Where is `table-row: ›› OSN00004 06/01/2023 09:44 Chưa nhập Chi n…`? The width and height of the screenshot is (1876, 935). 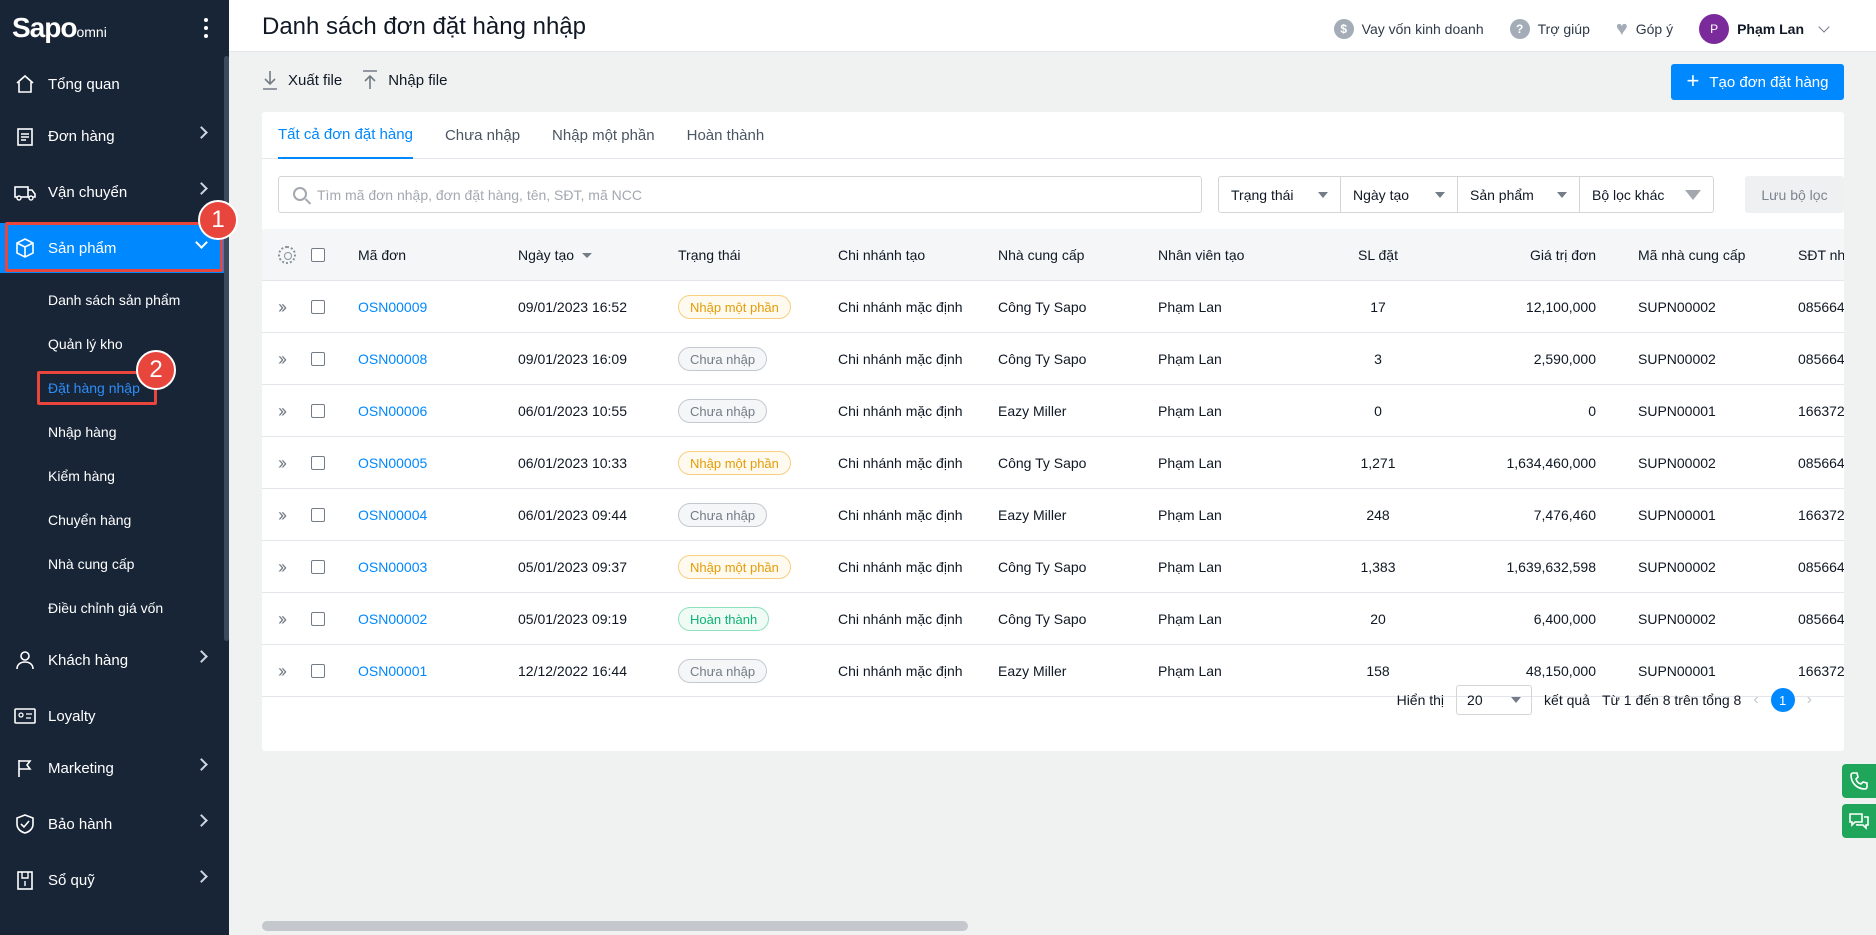 table-row: ›› OSN00004 06/01/2023 09:44 Chưa nhập Chi n… is located at coordinates (1053, 515).